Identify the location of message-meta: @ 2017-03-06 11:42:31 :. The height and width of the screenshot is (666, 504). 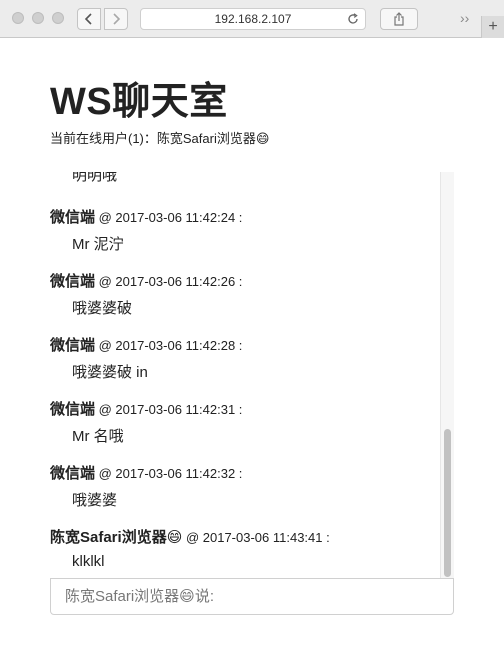
(169, 409).